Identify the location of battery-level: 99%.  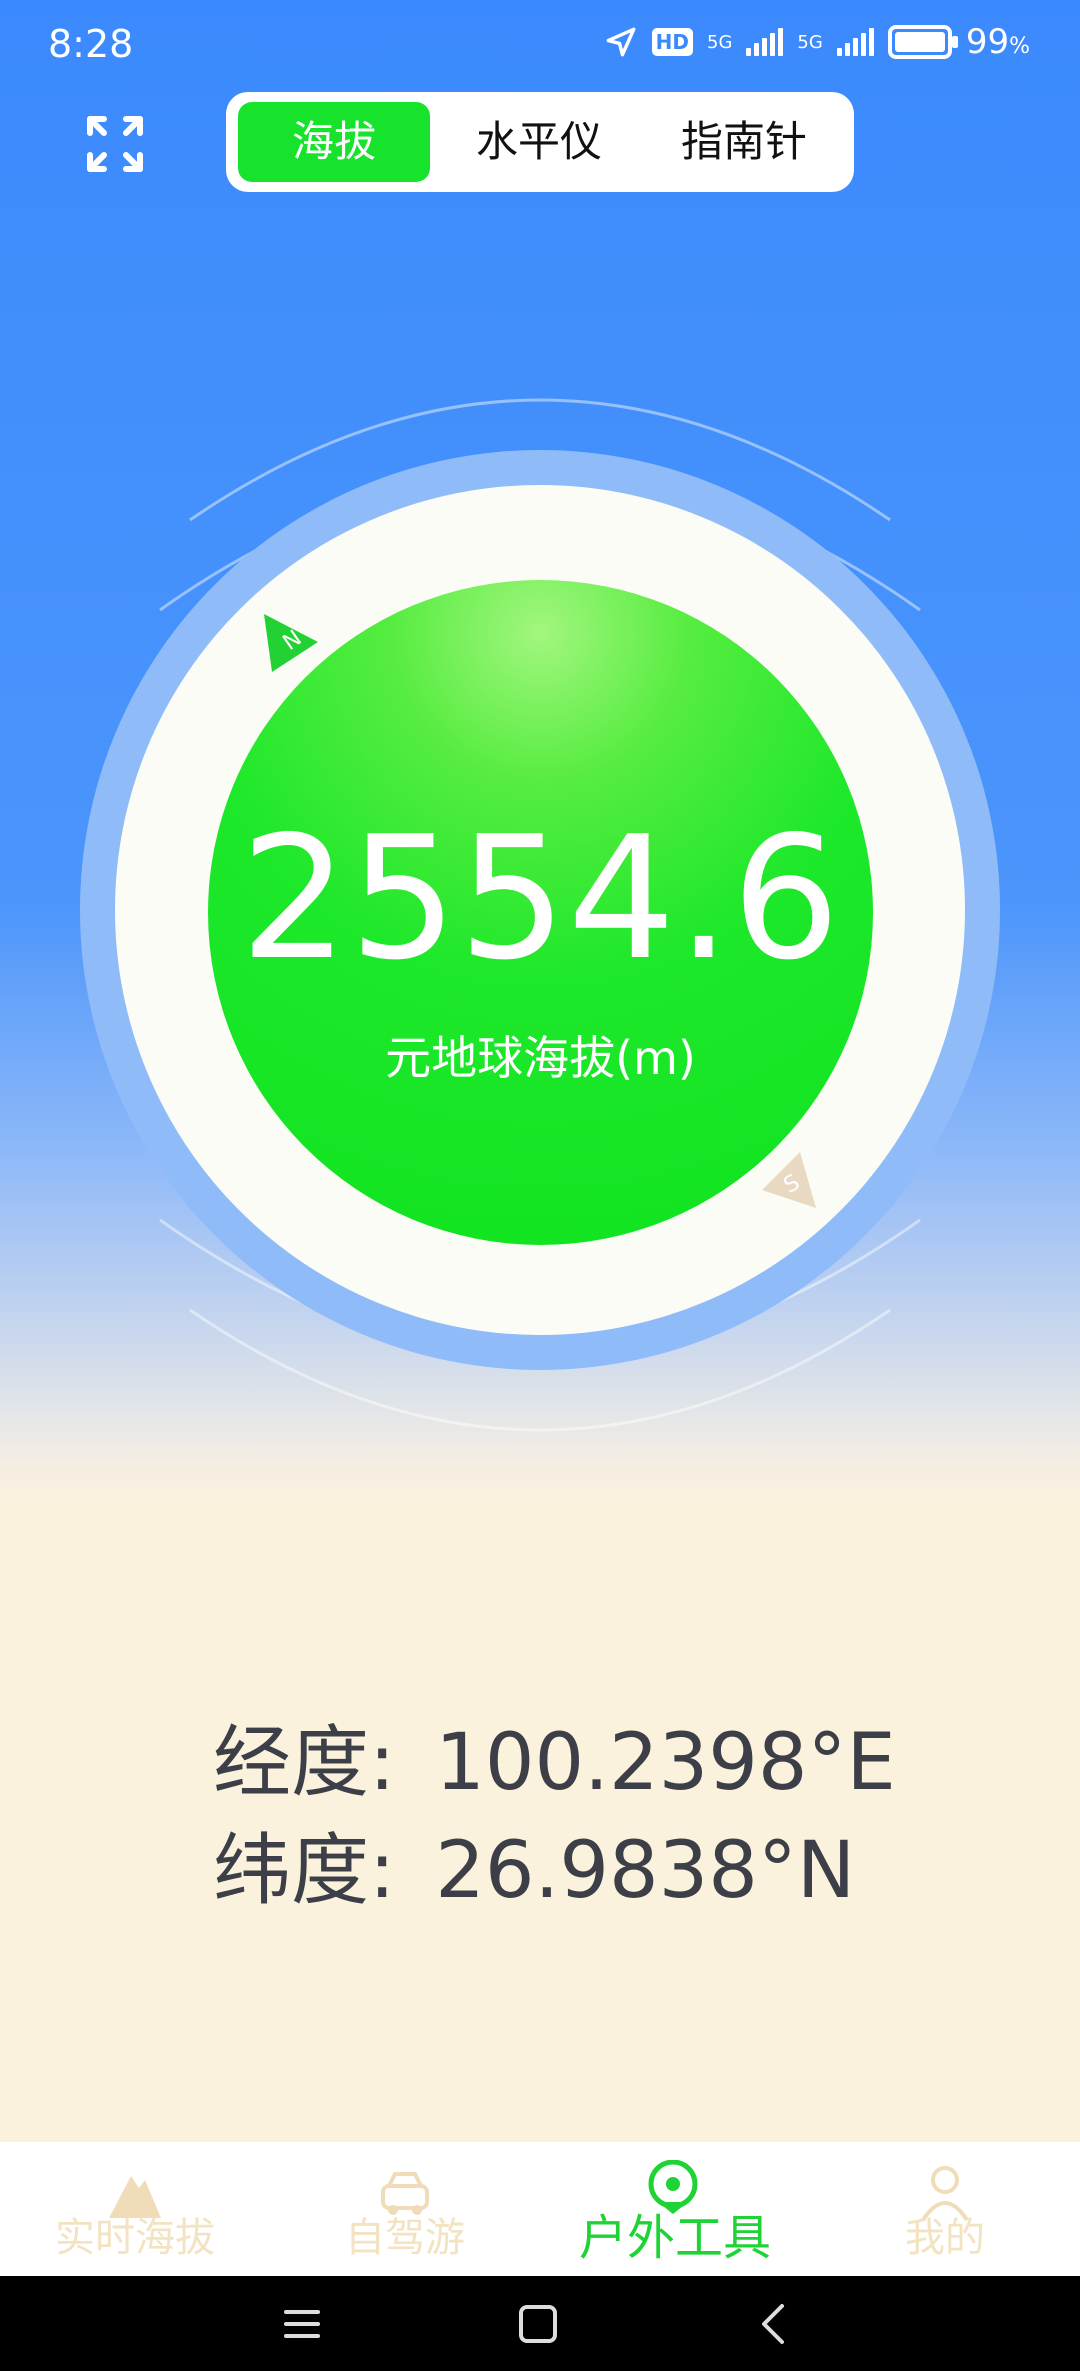
(997, 42).